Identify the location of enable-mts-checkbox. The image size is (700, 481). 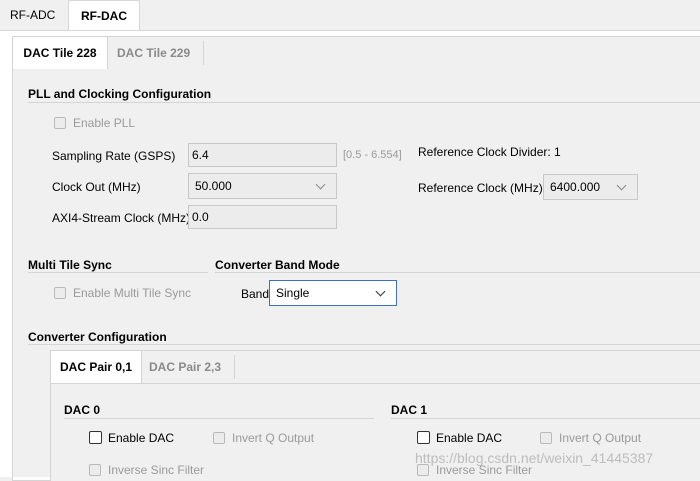
(60, 293).